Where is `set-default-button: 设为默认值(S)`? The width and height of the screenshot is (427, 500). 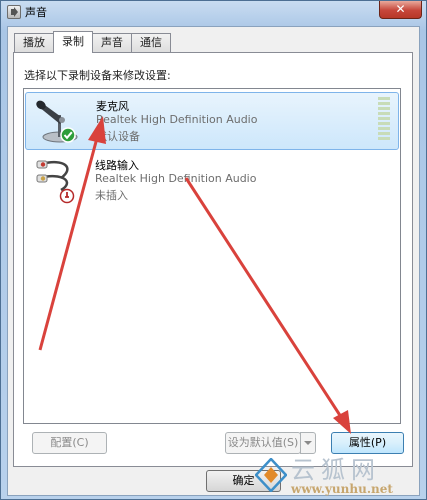
set-default-button: 设为默认值(S) is located at coordinates (263, 443).